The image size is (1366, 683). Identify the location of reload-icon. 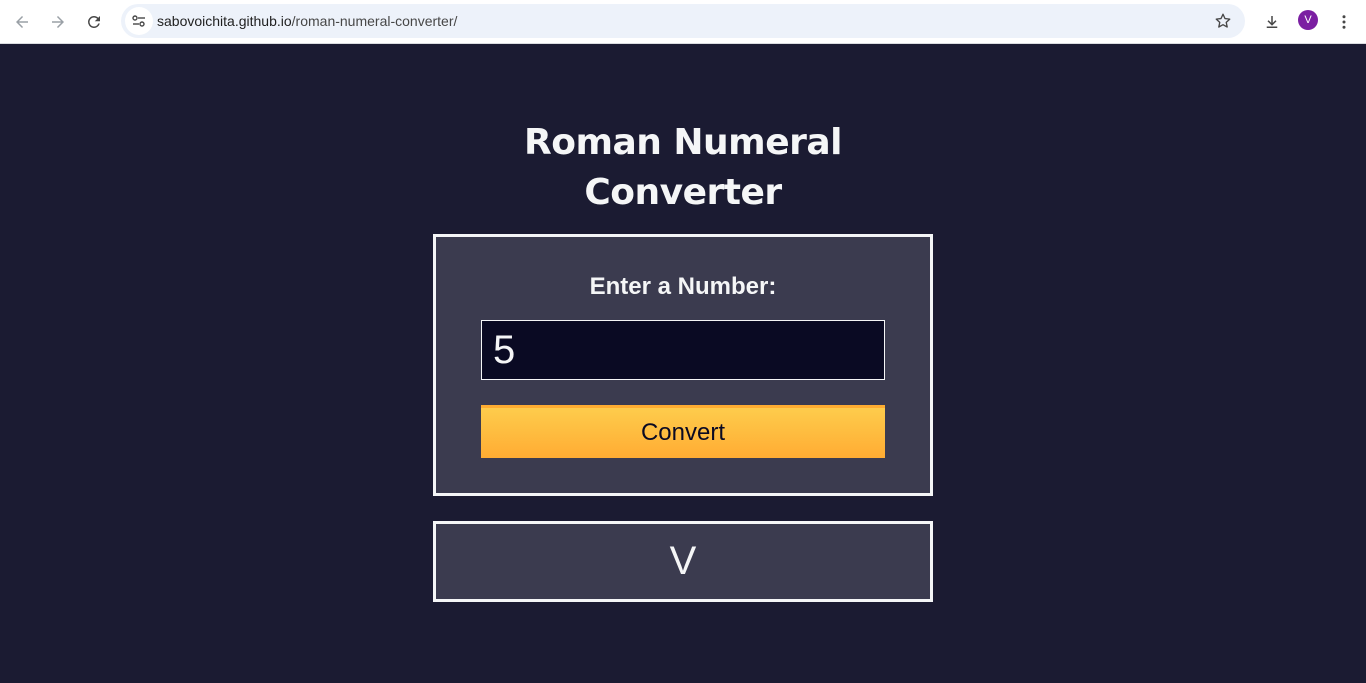
(94, 21).